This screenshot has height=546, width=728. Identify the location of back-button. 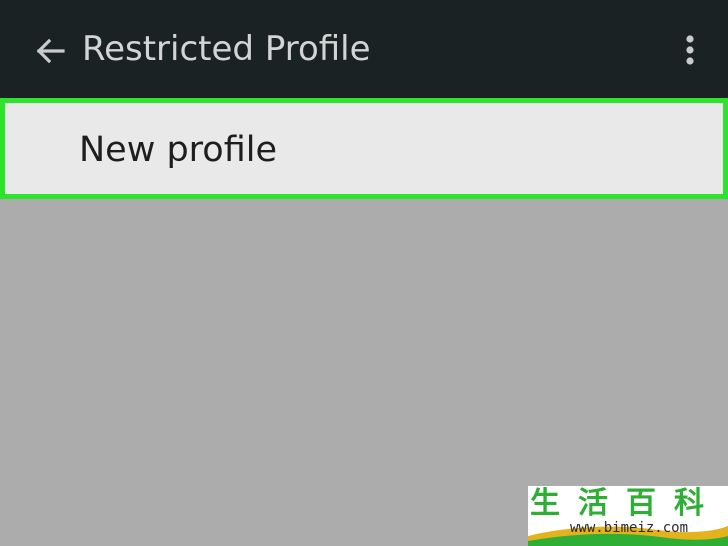
(50, 51).